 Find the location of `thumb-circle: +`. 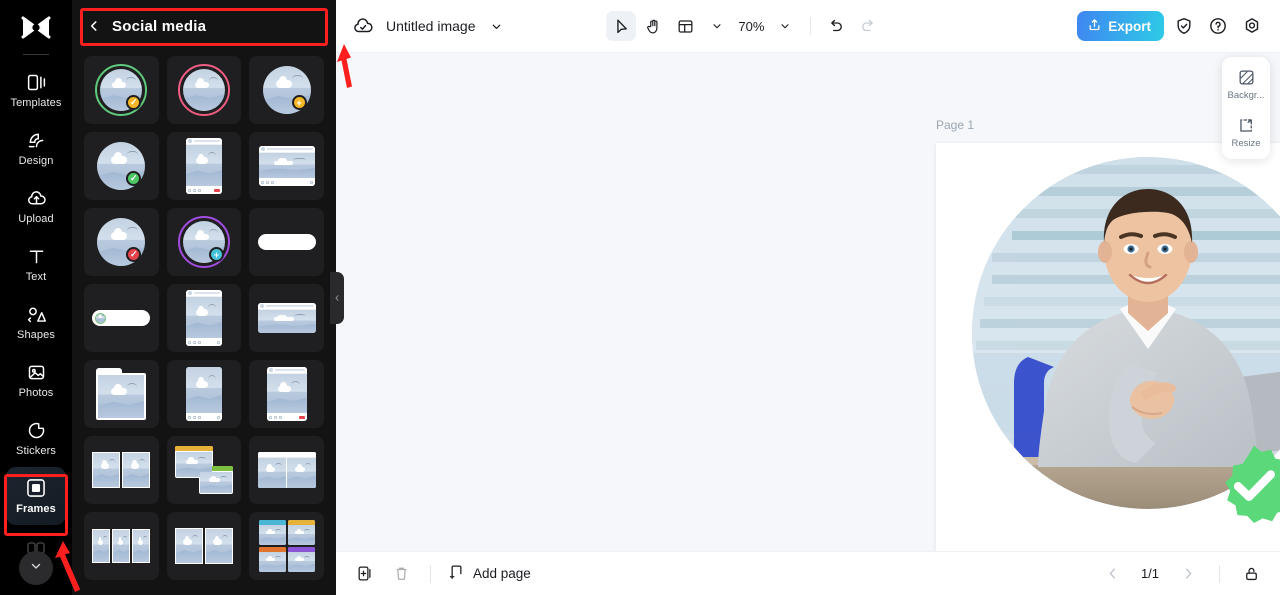

thumb-circle: + is located at coordinates (203, 242).